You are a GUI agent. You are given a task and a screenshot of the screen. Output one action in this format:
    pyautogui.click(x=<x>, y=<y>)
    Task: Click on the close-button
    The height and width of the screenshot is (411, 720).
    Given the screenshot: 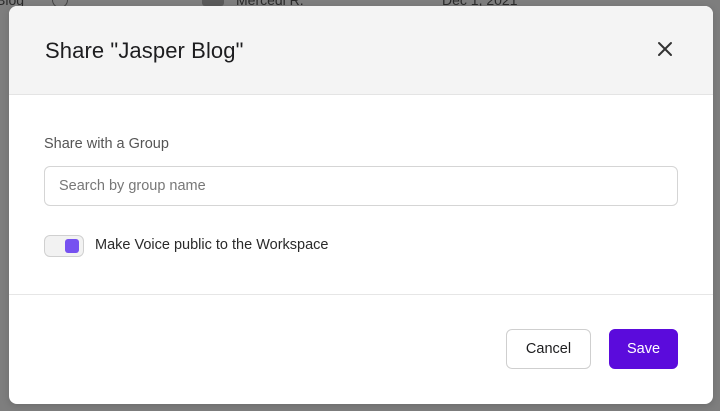 What is the action you would take?
    pyautogui.click(x=665, y=49)
    